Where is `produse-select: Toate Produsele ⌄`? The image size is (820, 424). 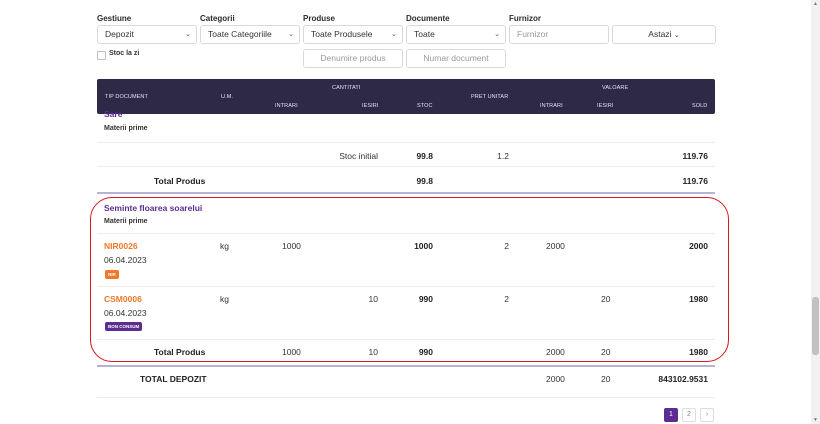 produse-select: Toate Produsele ⌄ is located at coordinates (353, 34).